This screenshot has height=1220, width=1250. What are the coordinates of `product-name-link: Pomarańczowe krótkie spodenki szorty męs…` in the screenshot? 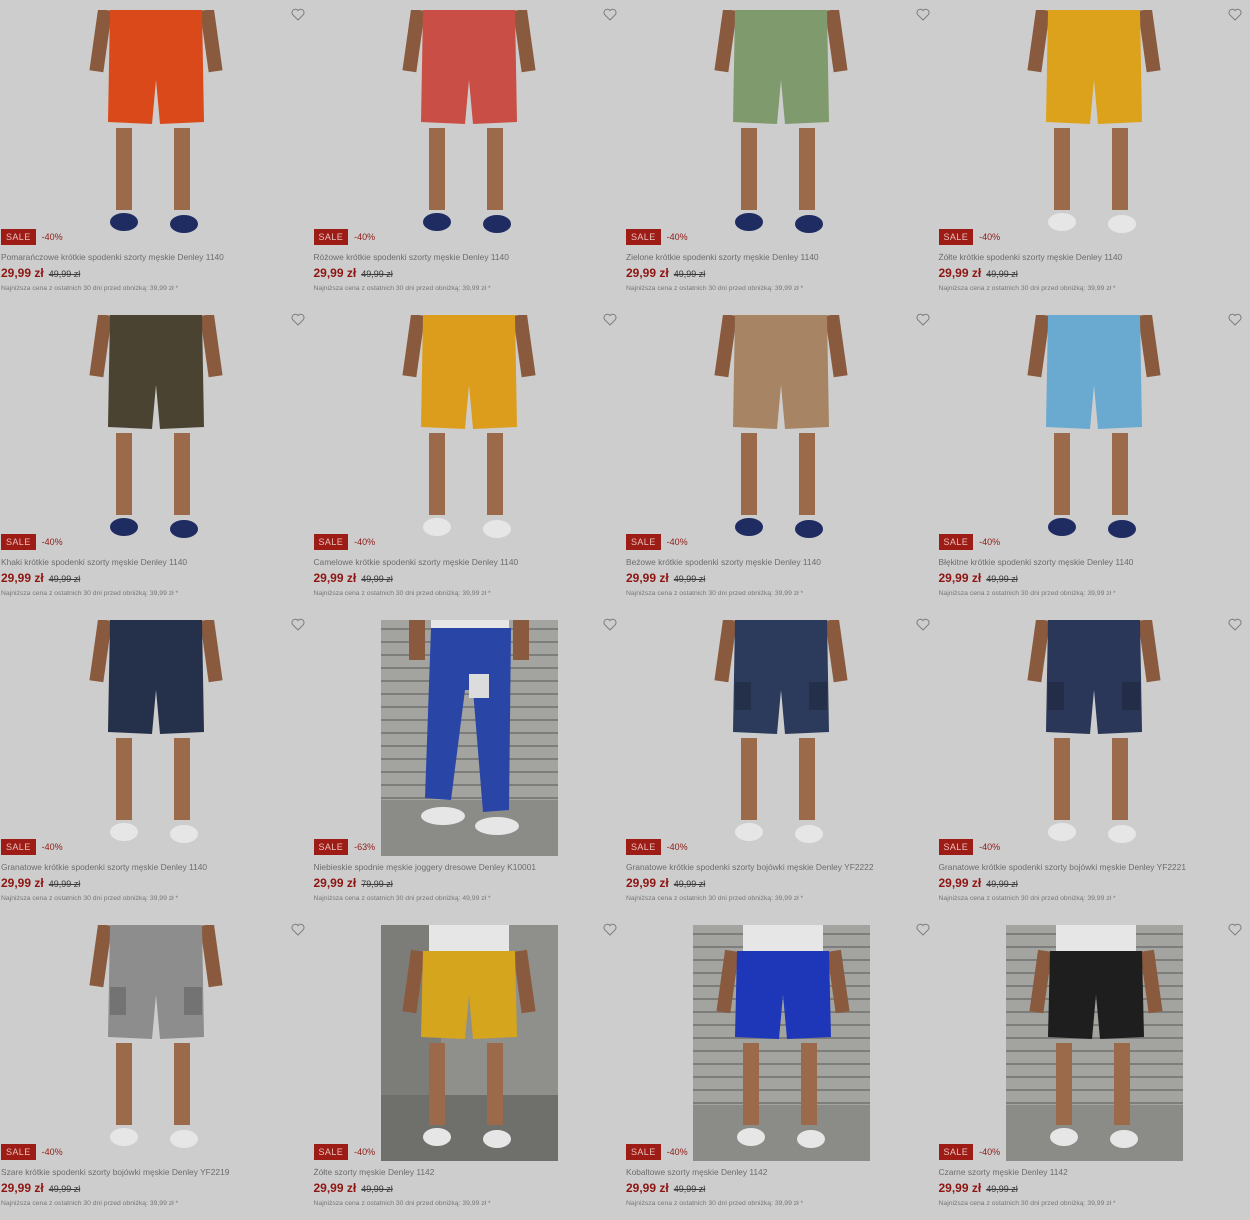 It's located at (112, 257).